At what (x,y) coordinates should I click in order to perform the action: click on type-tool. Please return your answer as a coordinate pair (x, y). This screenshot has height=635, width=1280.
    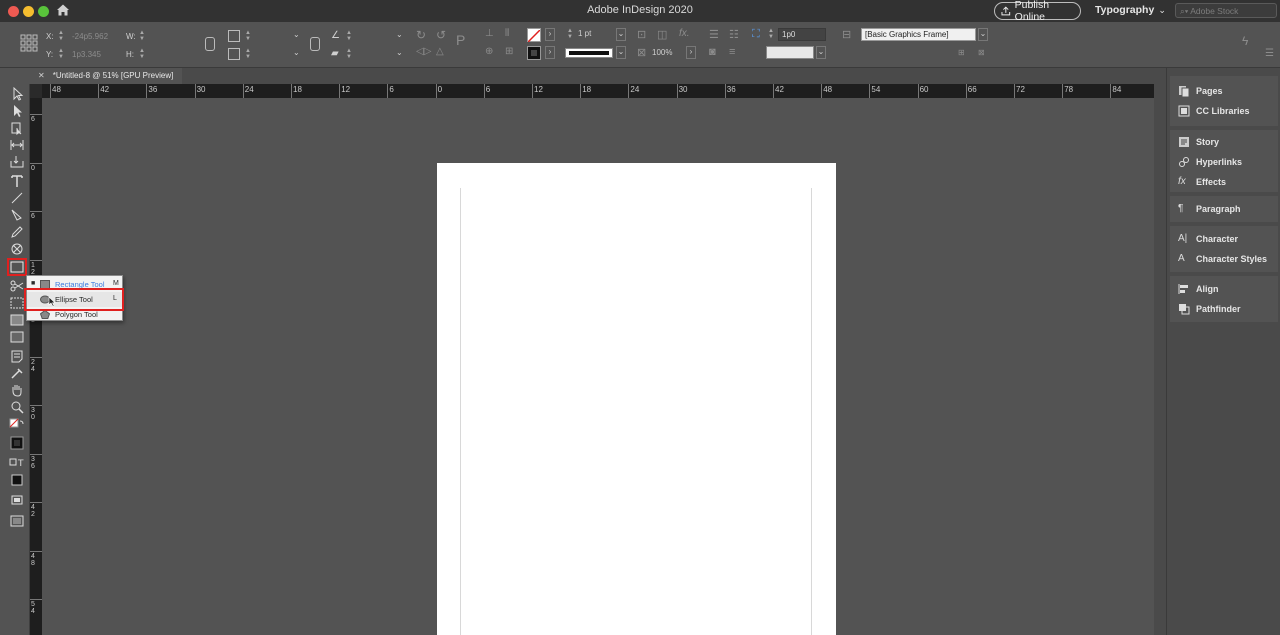
    Looking at the image, I should click on (17, 181).